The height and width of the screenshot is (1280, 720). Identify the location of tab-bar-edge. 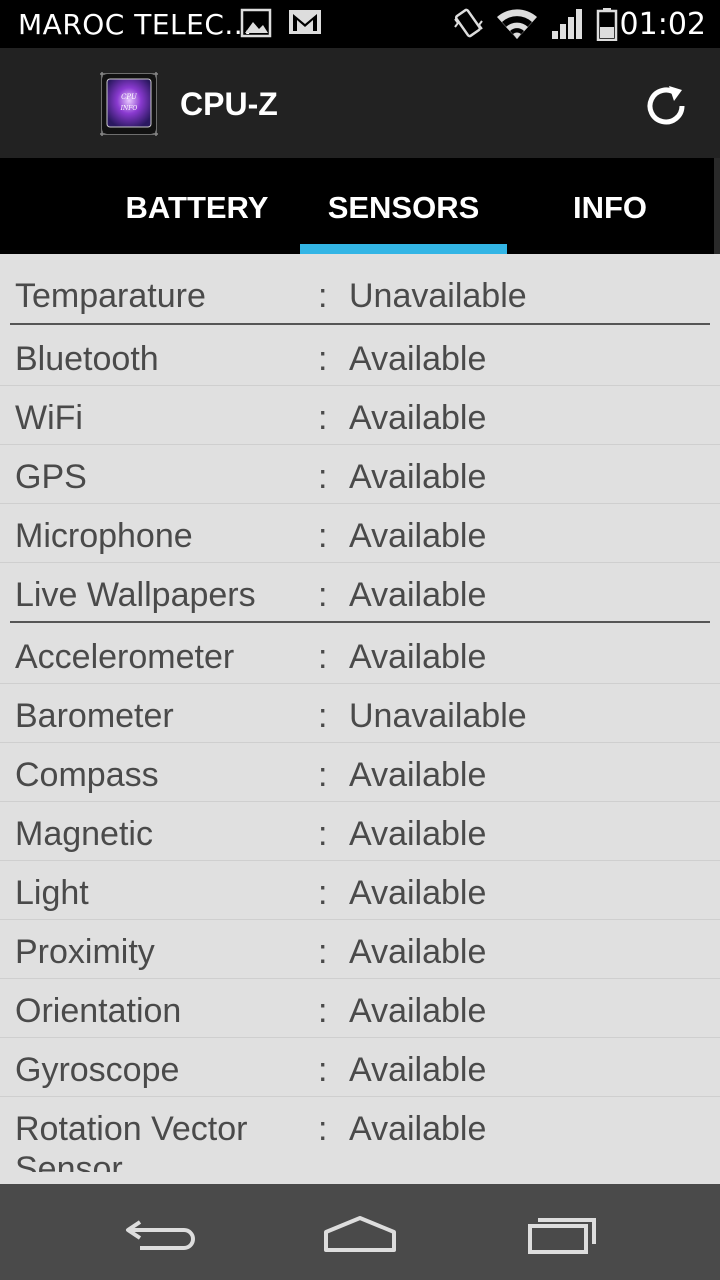
(717, 206).